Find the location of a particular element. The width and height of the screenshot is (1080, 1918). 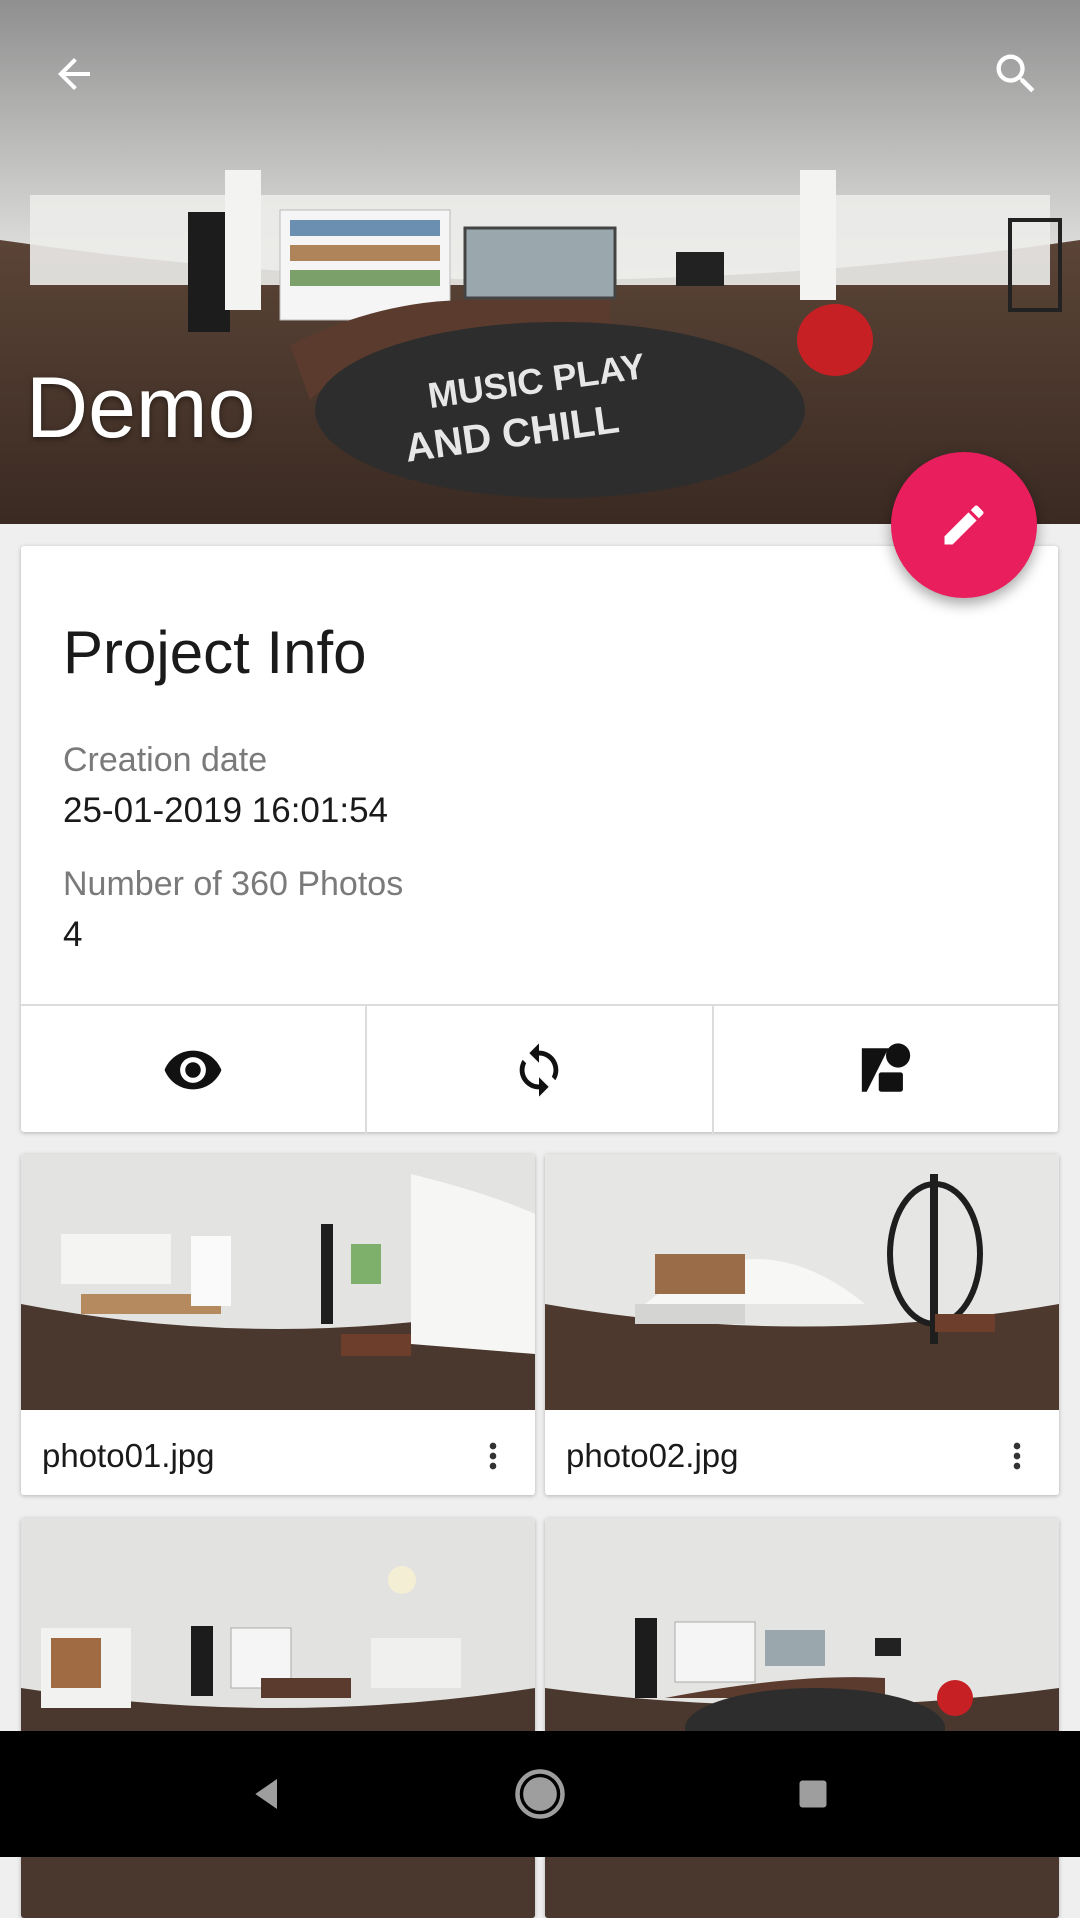

home-circle-icon is located at coordinates (540, 1794).